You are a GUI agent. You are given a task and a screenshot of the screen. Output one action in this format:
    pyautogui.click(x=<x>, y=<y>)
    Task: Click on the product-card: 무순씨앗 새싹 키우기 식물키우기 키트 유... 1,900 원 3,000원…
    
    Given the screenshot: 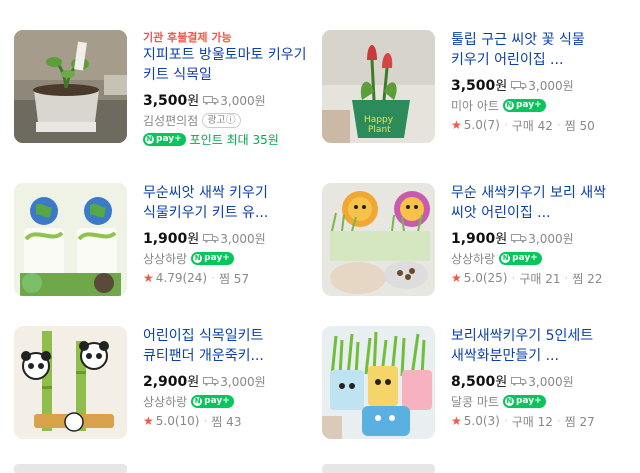 What is the action you would take?
    pyautogui.click(x=164, y=243)
    